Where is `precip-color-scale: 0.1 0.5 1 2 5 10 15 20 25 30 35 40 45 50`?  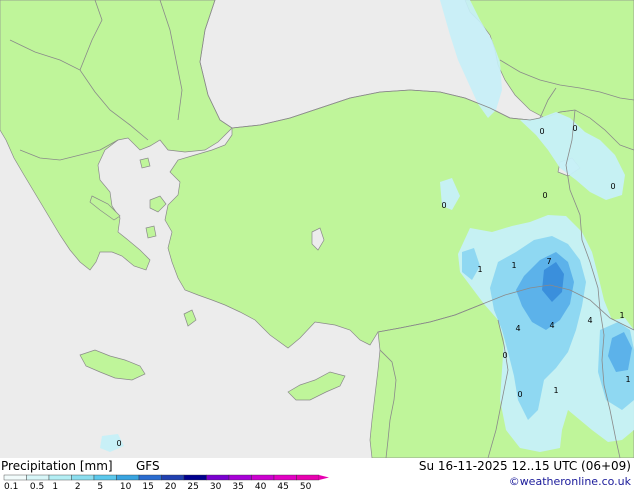 precip-color-scale: 0.1 0.5 1 2 5 10 15 20 25 30 35 40 45 50 is located at coordinates (166, 482).